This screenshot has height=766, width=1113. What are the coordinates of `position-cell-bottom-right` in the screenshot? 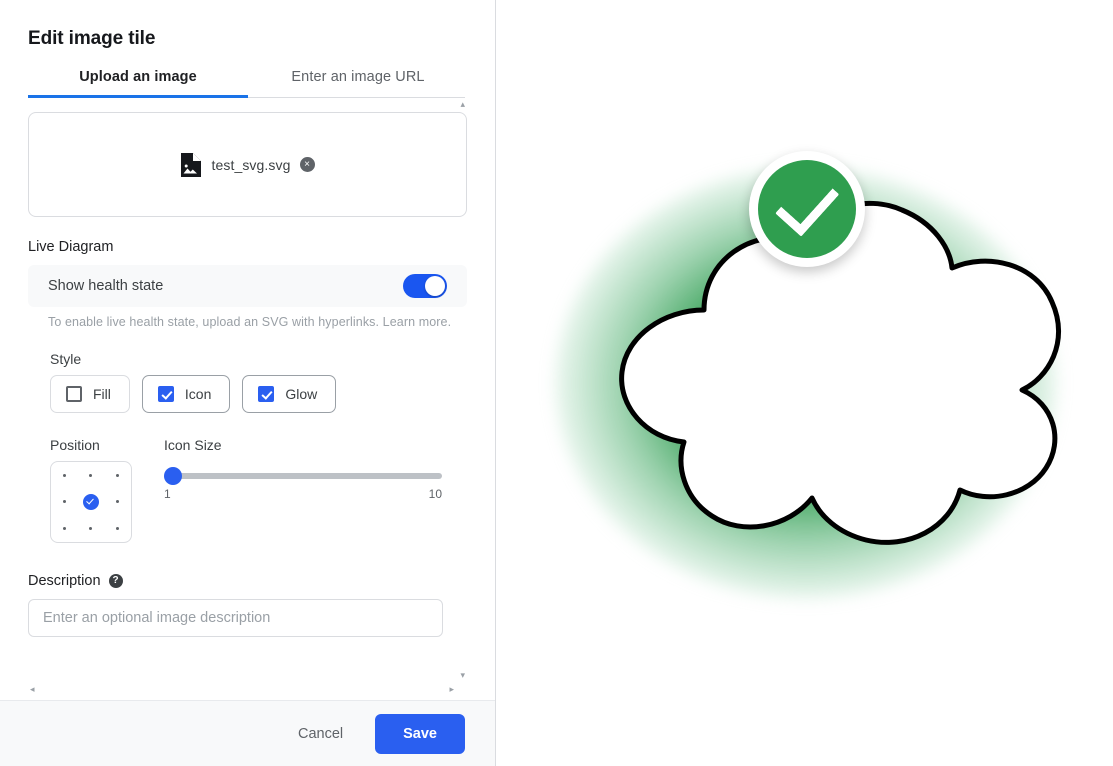 It's located at (117, 528).